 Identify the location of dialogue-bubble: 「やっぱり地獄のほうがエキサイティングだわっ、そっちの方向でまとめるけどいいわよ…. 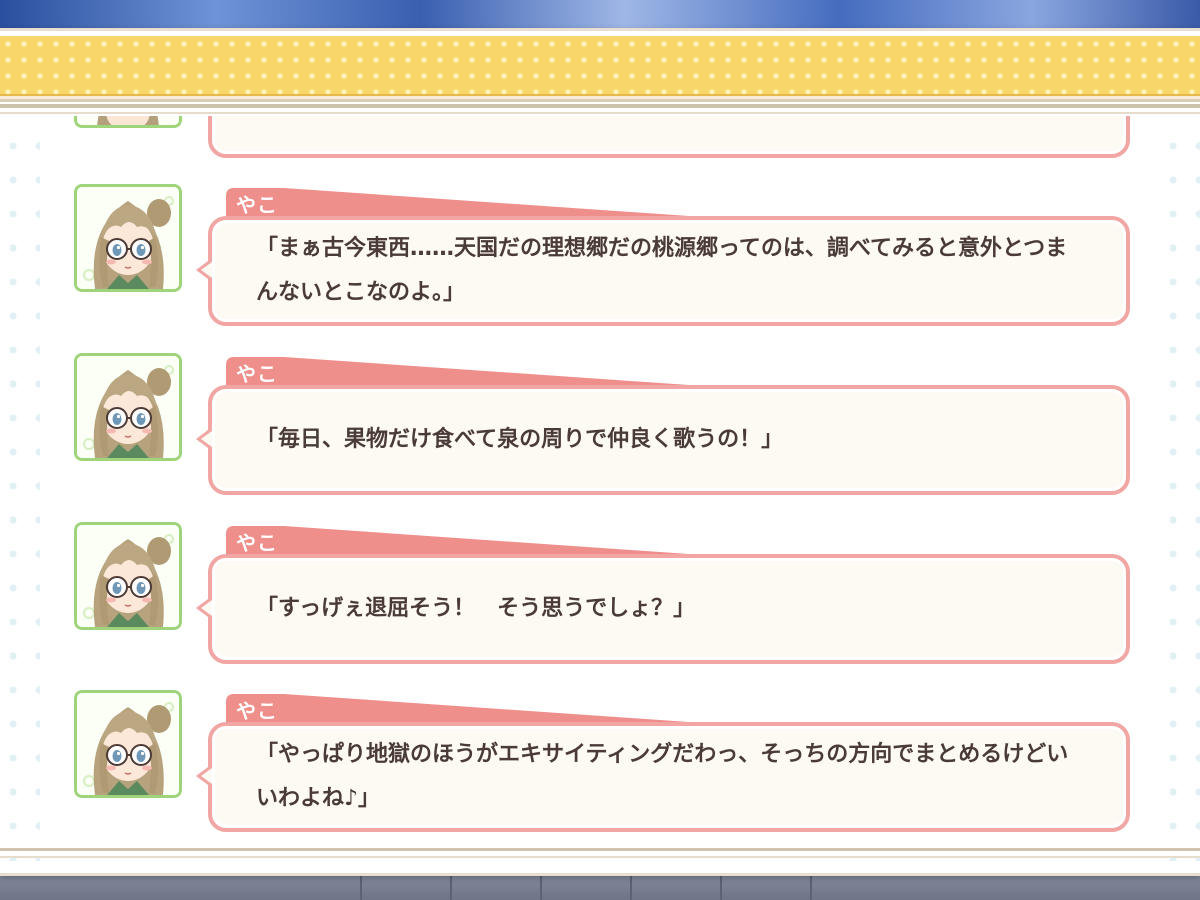
(663, 777).